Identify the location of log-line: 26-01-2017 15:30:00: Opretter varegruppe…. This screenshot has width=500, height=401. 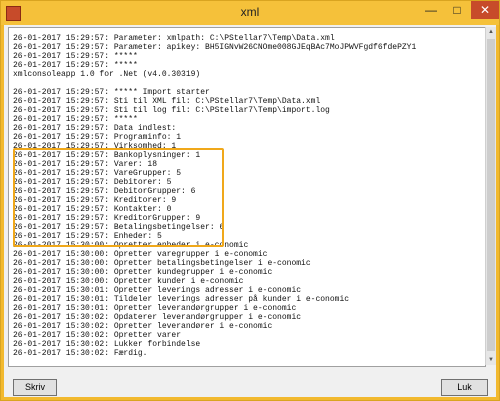
(140, 254).